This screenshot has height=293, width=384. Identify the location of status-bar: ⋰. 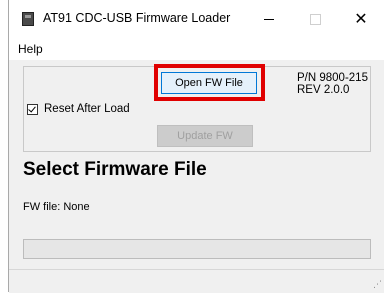
(196, 281).